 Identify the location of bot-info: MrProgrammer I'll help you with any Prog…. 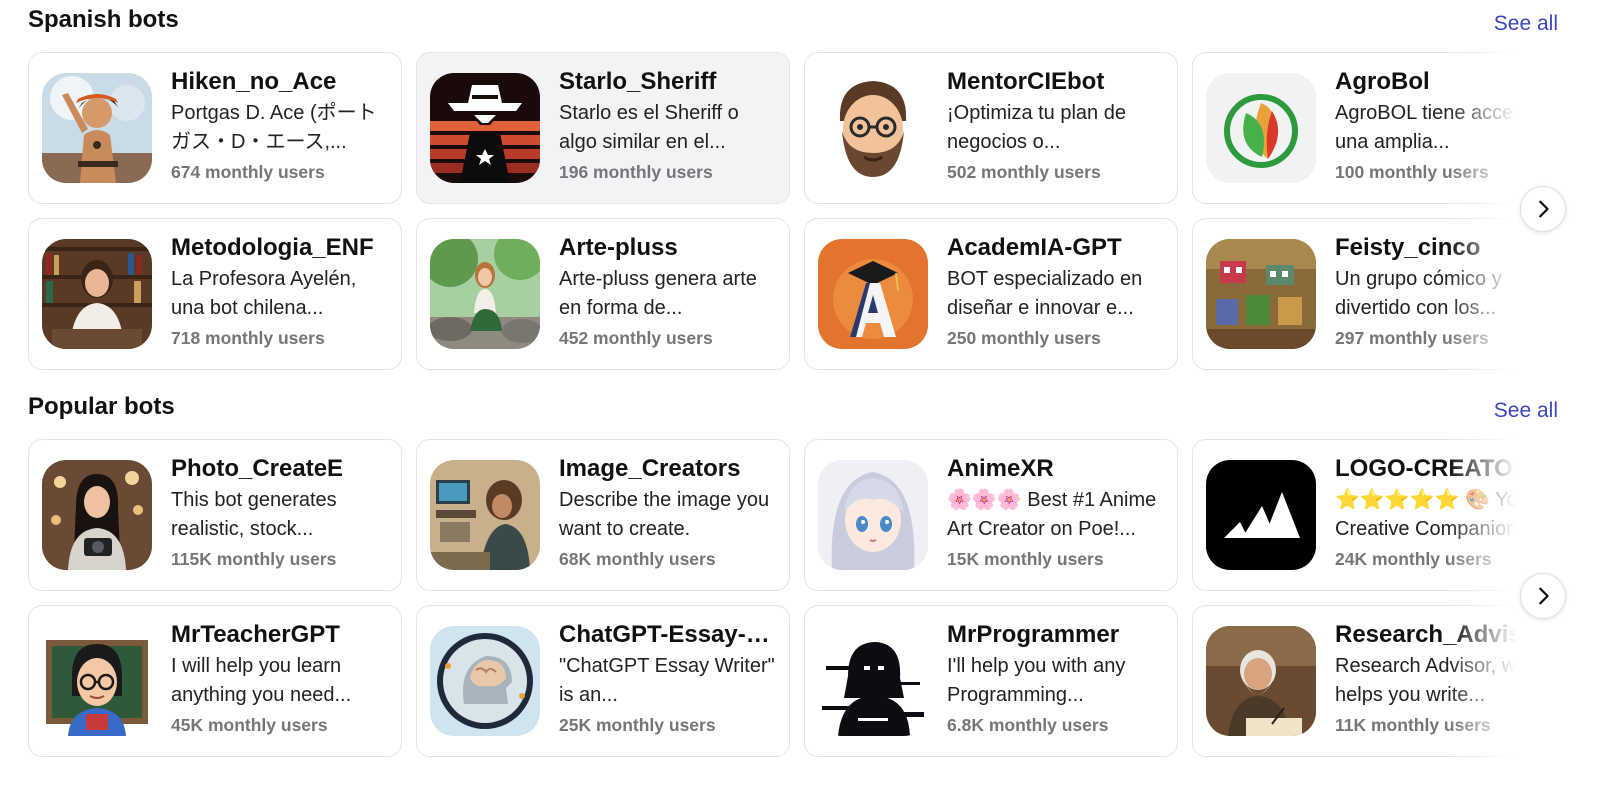
(1058, 678).